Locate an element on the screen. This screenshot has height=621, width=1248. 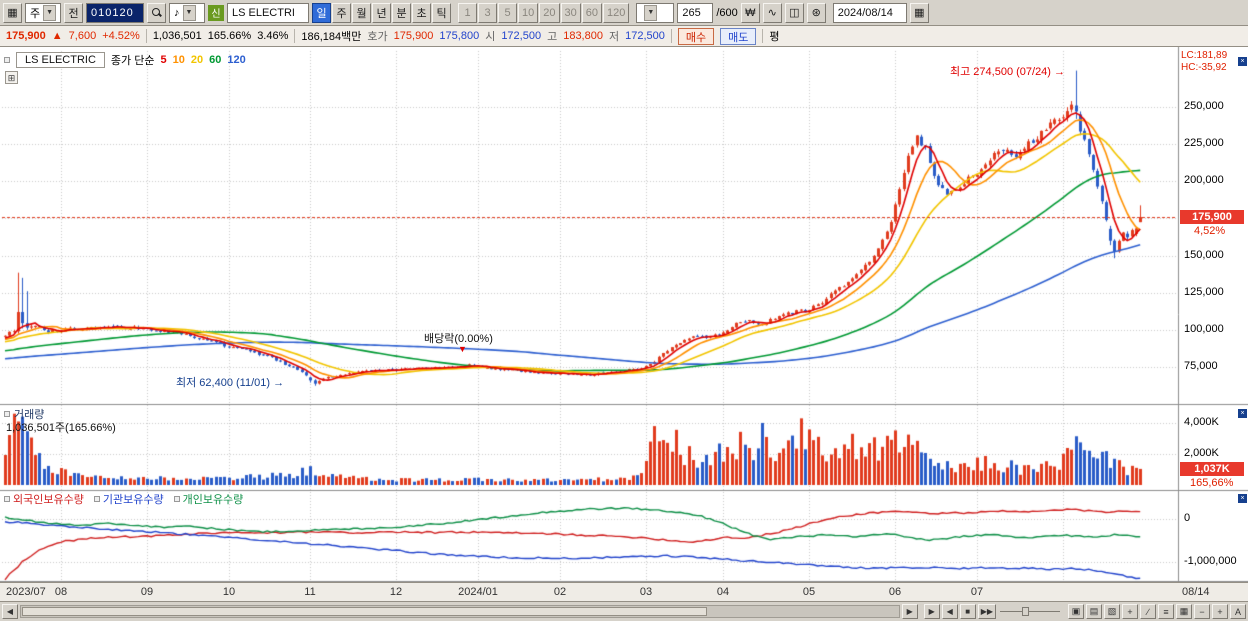
stock-name-input: LS ELECTRI is located at coordinates (268, 12).